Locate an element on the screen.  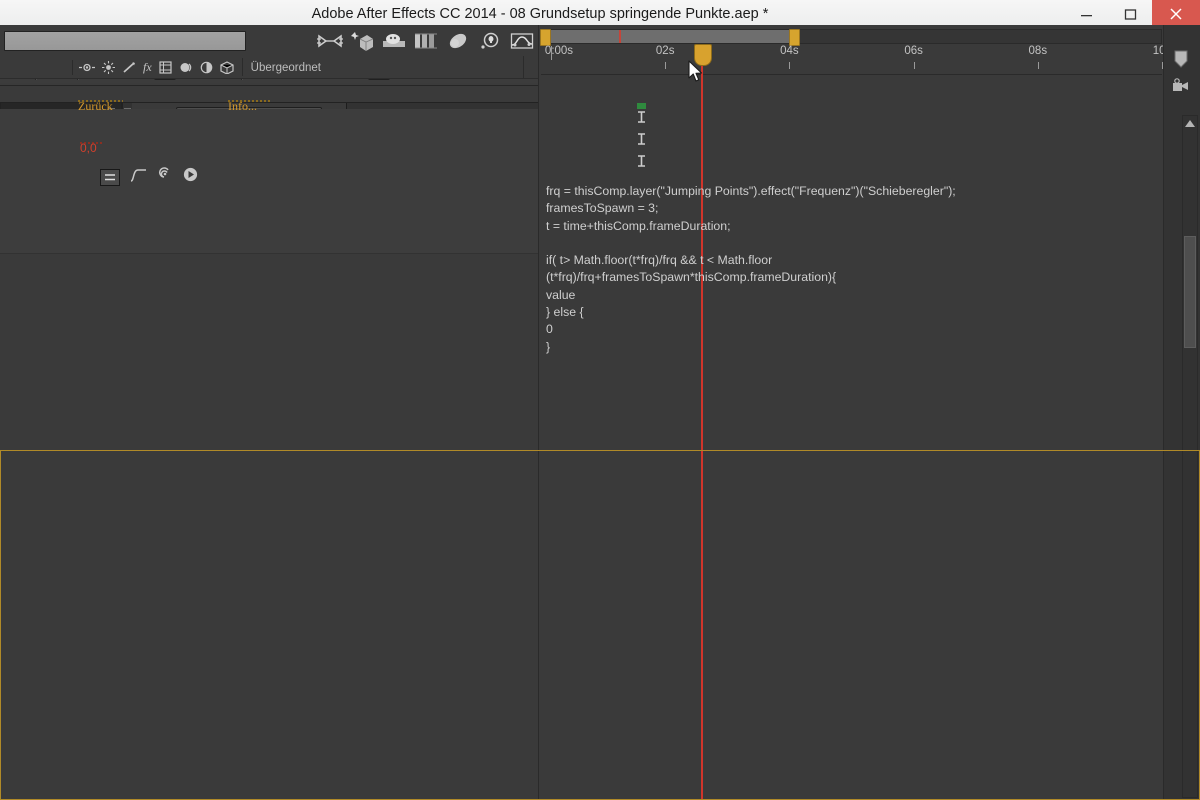
fx-column-header: fx is located at coordinates (147, 66).